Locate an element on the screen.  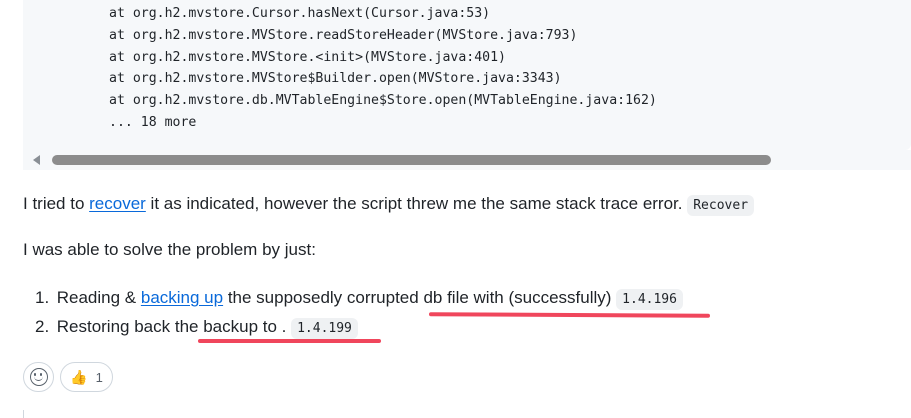
inline-code-version: 1.4.199 is located at coordinates (324, 328).